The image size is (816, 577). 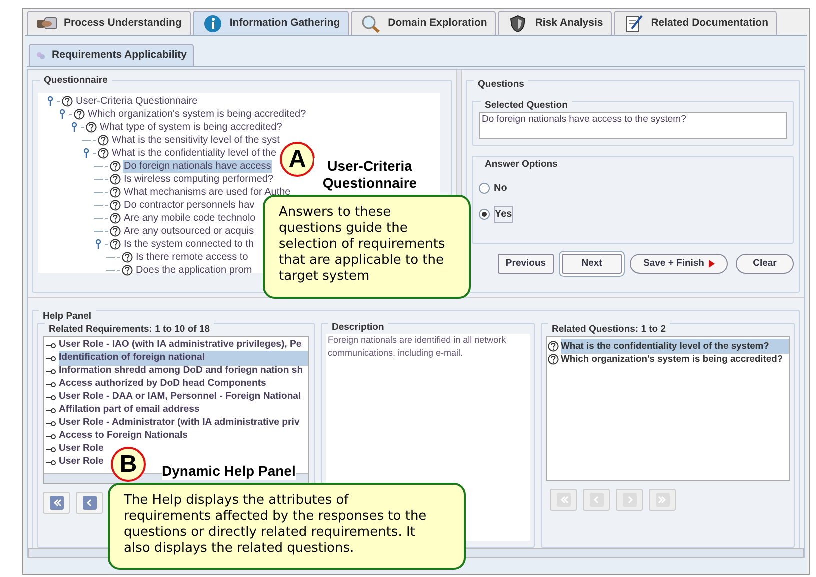 I want to click on callout-title: Dynamic Help Panel, so click(x=229, y=471).